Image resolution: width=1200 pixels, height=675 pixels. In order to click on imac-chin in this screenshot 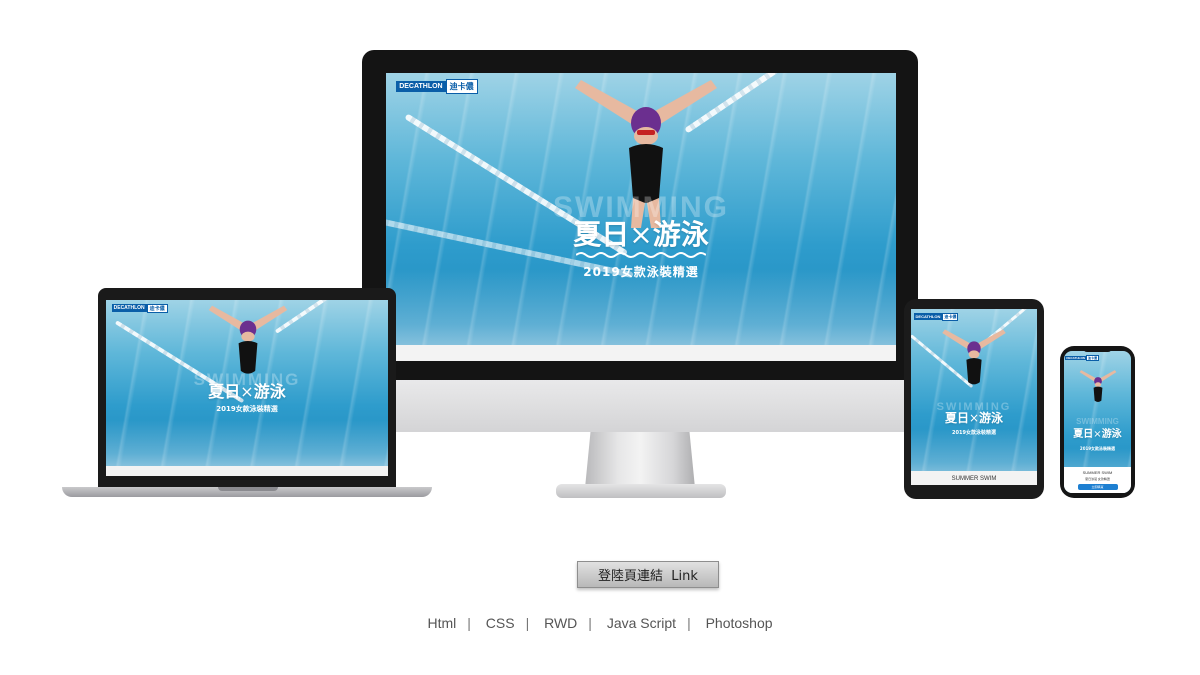, I will do `click(640, 406)`.